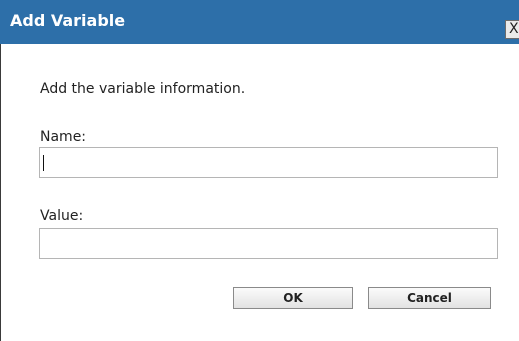 The height and width of the screenshot is (341, 519). I want to click on text-caret, so click(43, 163).